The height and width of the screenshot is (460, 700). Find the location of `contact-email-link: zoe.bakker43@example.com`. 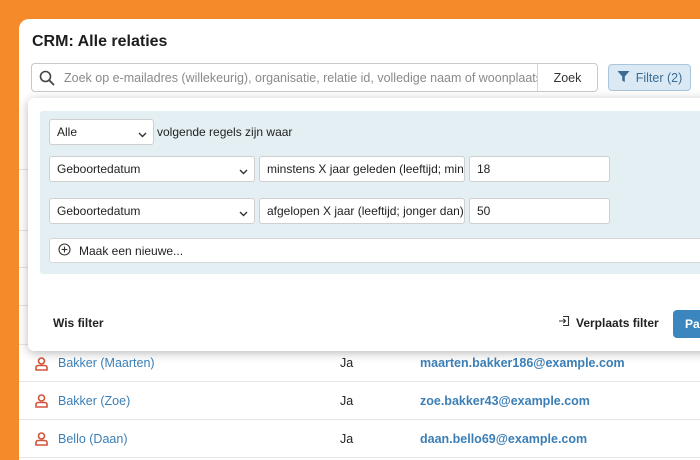

contact-email-link: zoe.bakker43@example.com is located at coordinates (505, 401).